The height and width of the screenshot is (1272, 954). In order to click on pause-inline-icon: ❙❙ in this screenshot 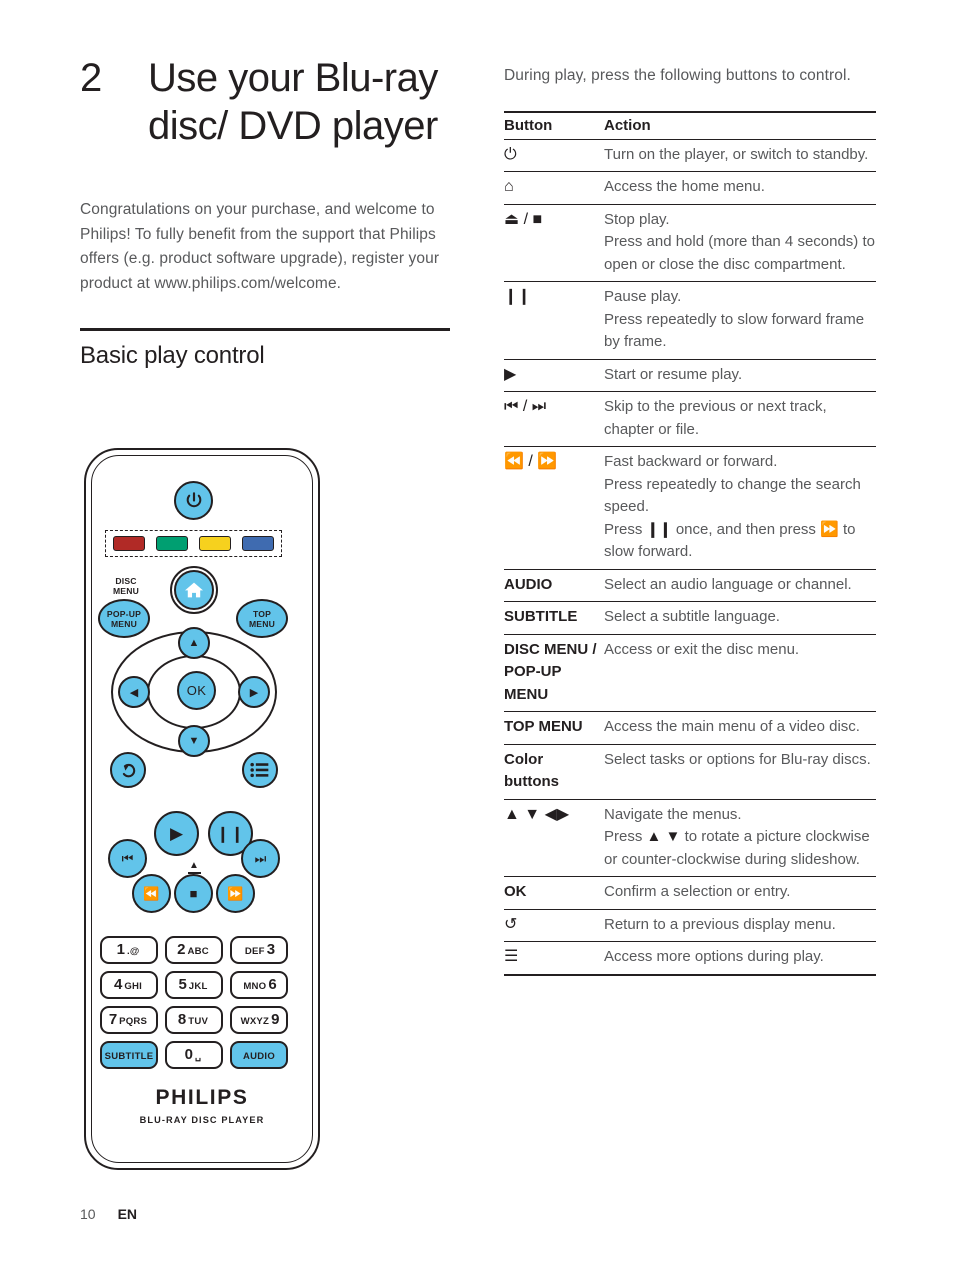, I will do `click(659, 529)`.